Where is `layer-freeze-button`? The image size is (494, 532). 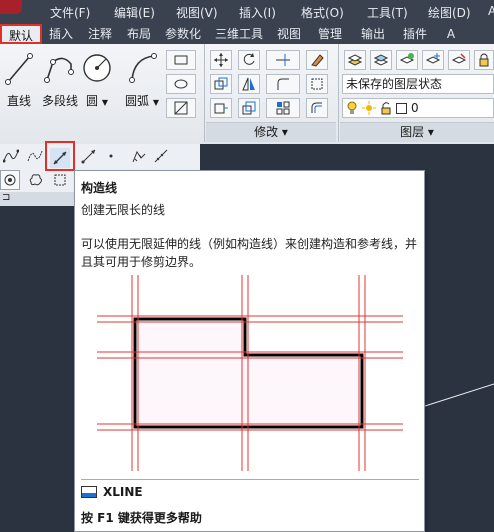
layer-freeze-button is located at coordinates (433, 60).